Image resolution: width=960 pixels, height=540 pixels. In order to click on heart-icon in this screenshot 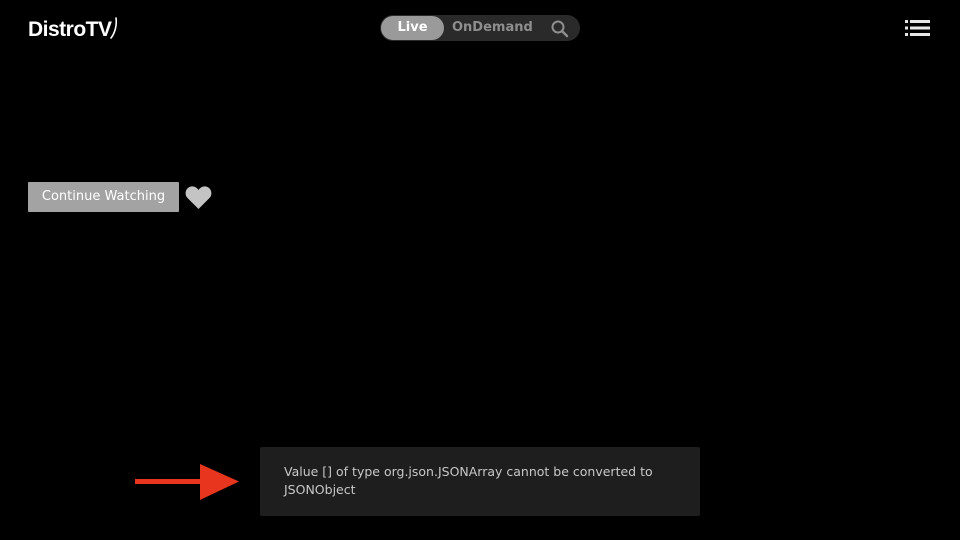, I will do `click(198, 197)`.